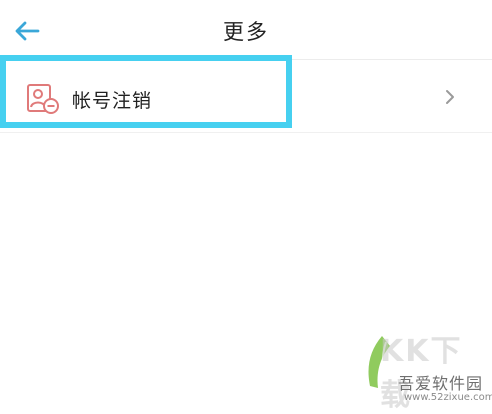 This screenshot has width=492, height=414. Describe the element at coordinates (426, 369) in the screenshot. I see `watermark: KK下载 吾爱软件园 www.52zixue.com` at that location.